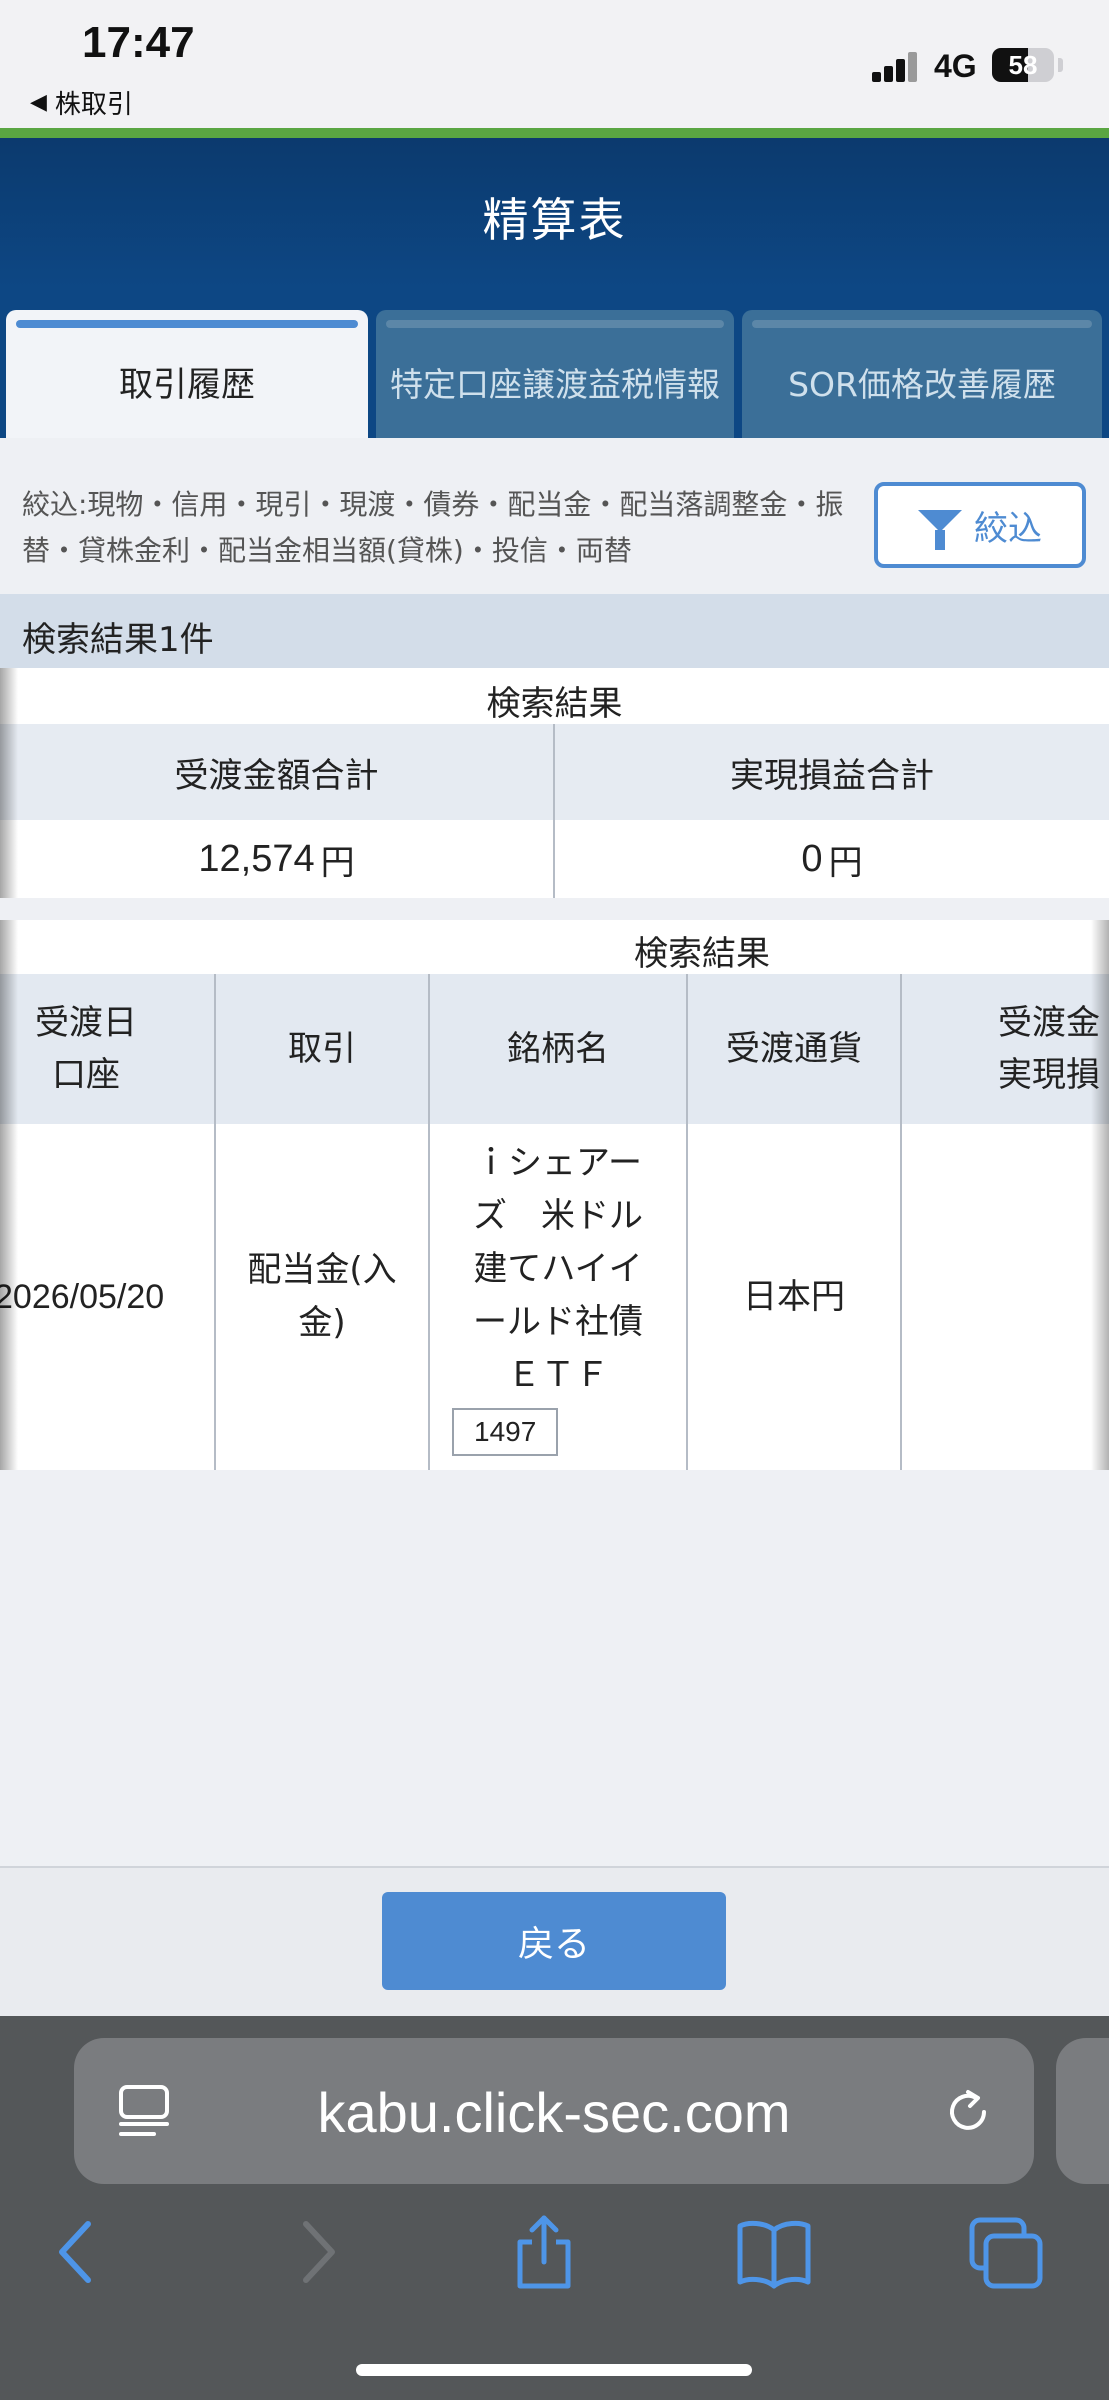  Describe the element at coordinates (1060, 65) in the screenshot. I see `battery-tip` at that location.